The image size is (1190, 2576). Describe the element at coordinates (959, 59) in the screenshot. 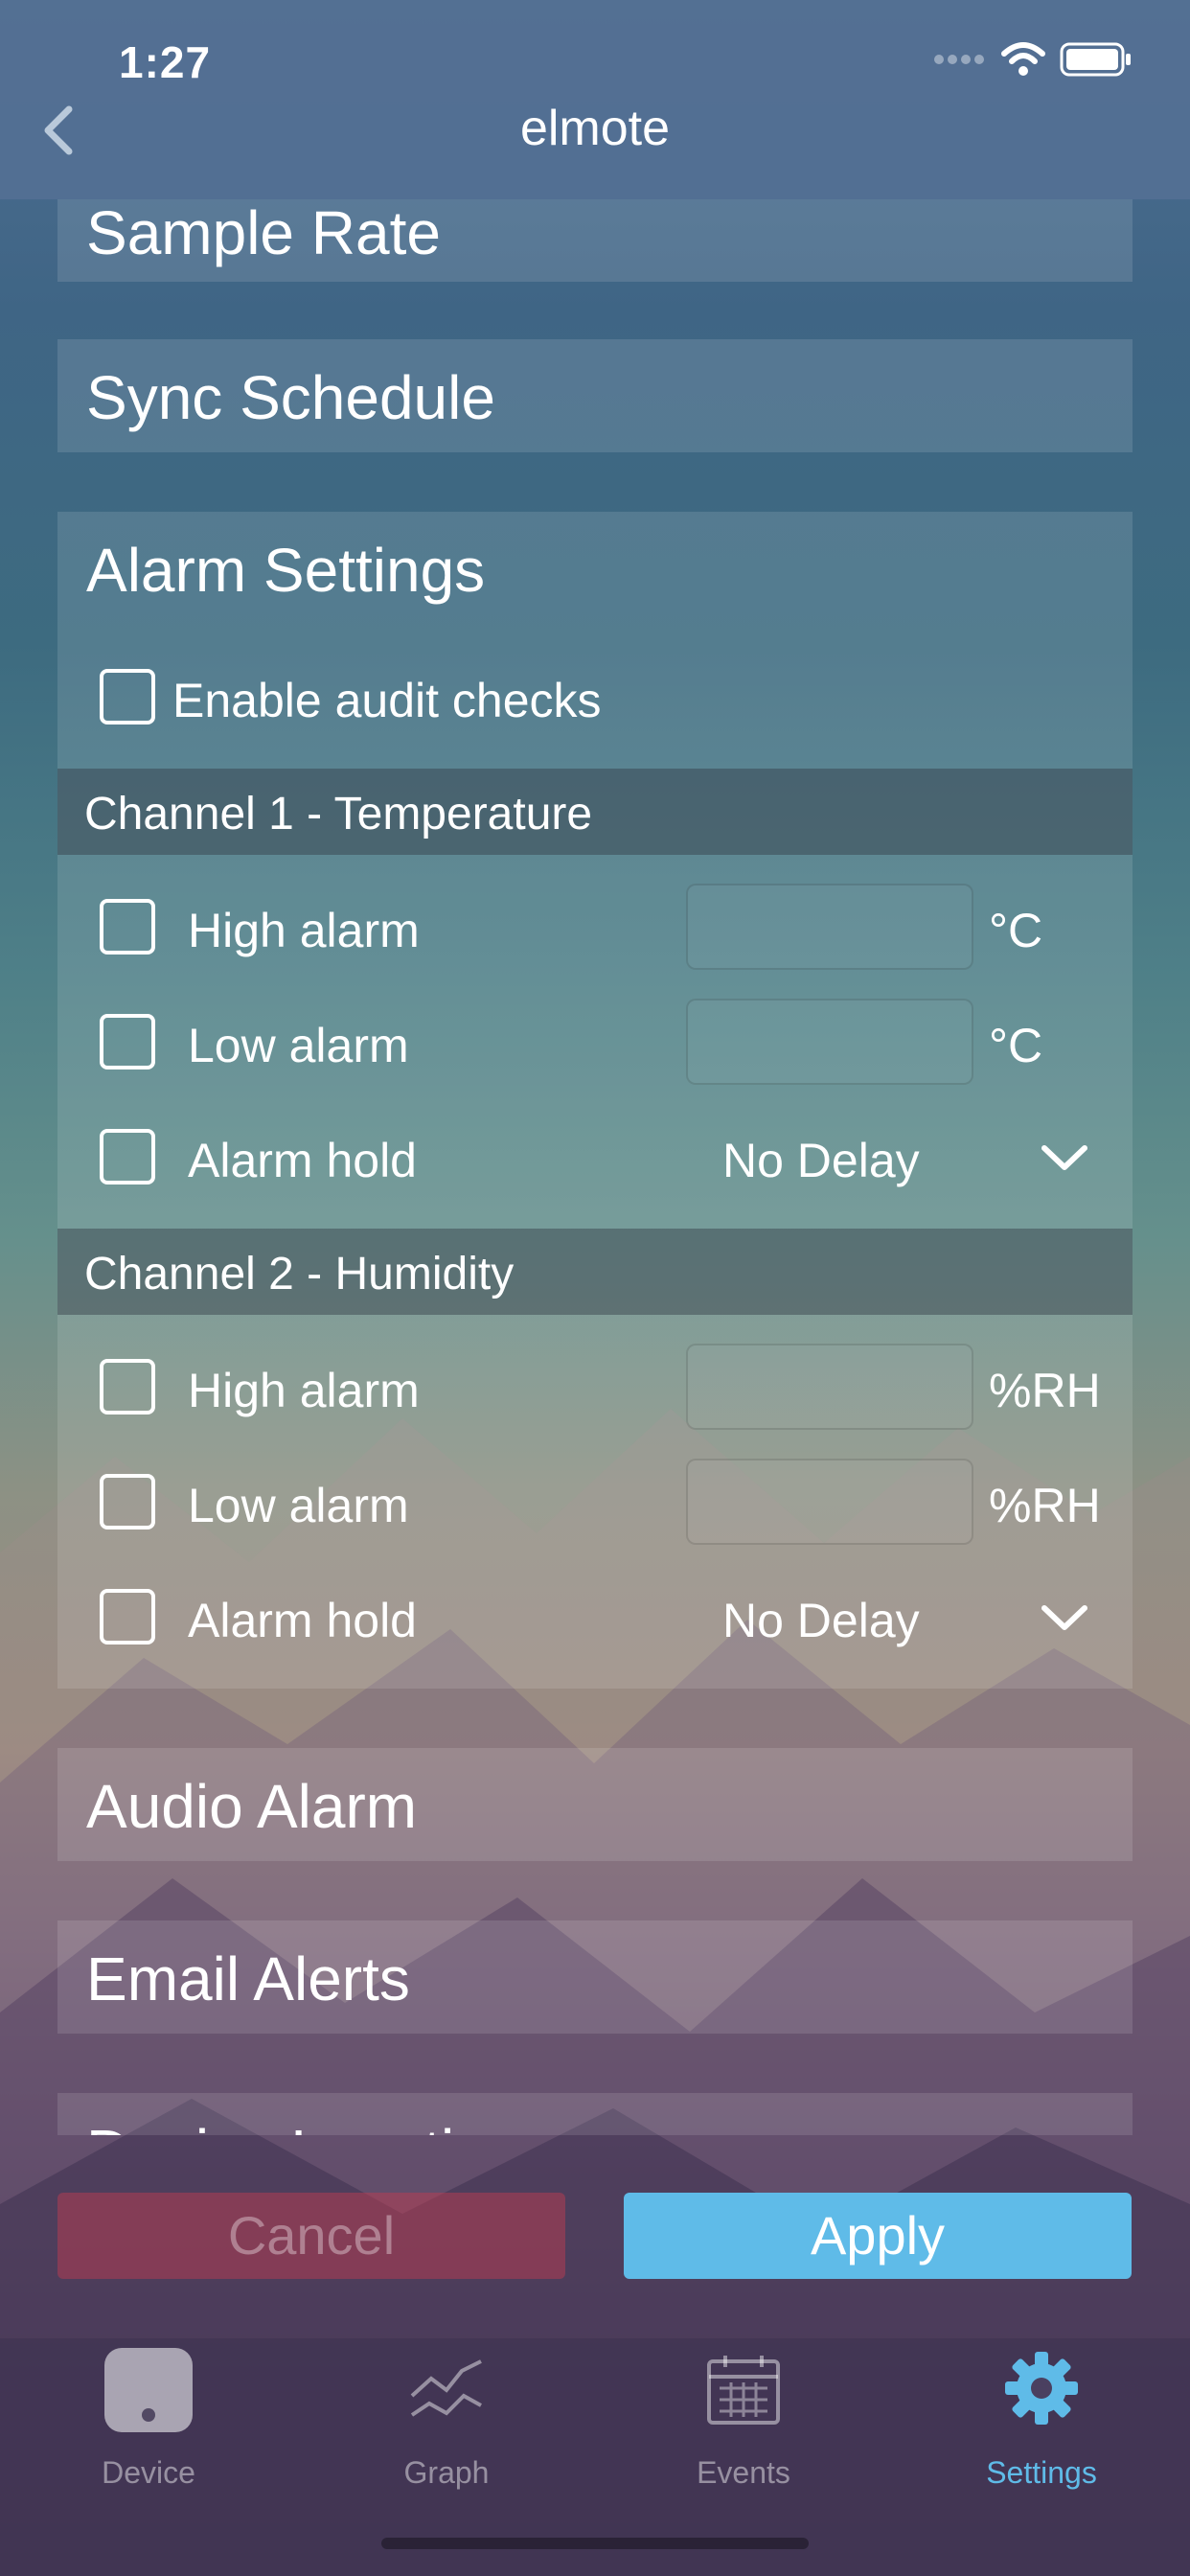

I see `signal-icon` at that location.